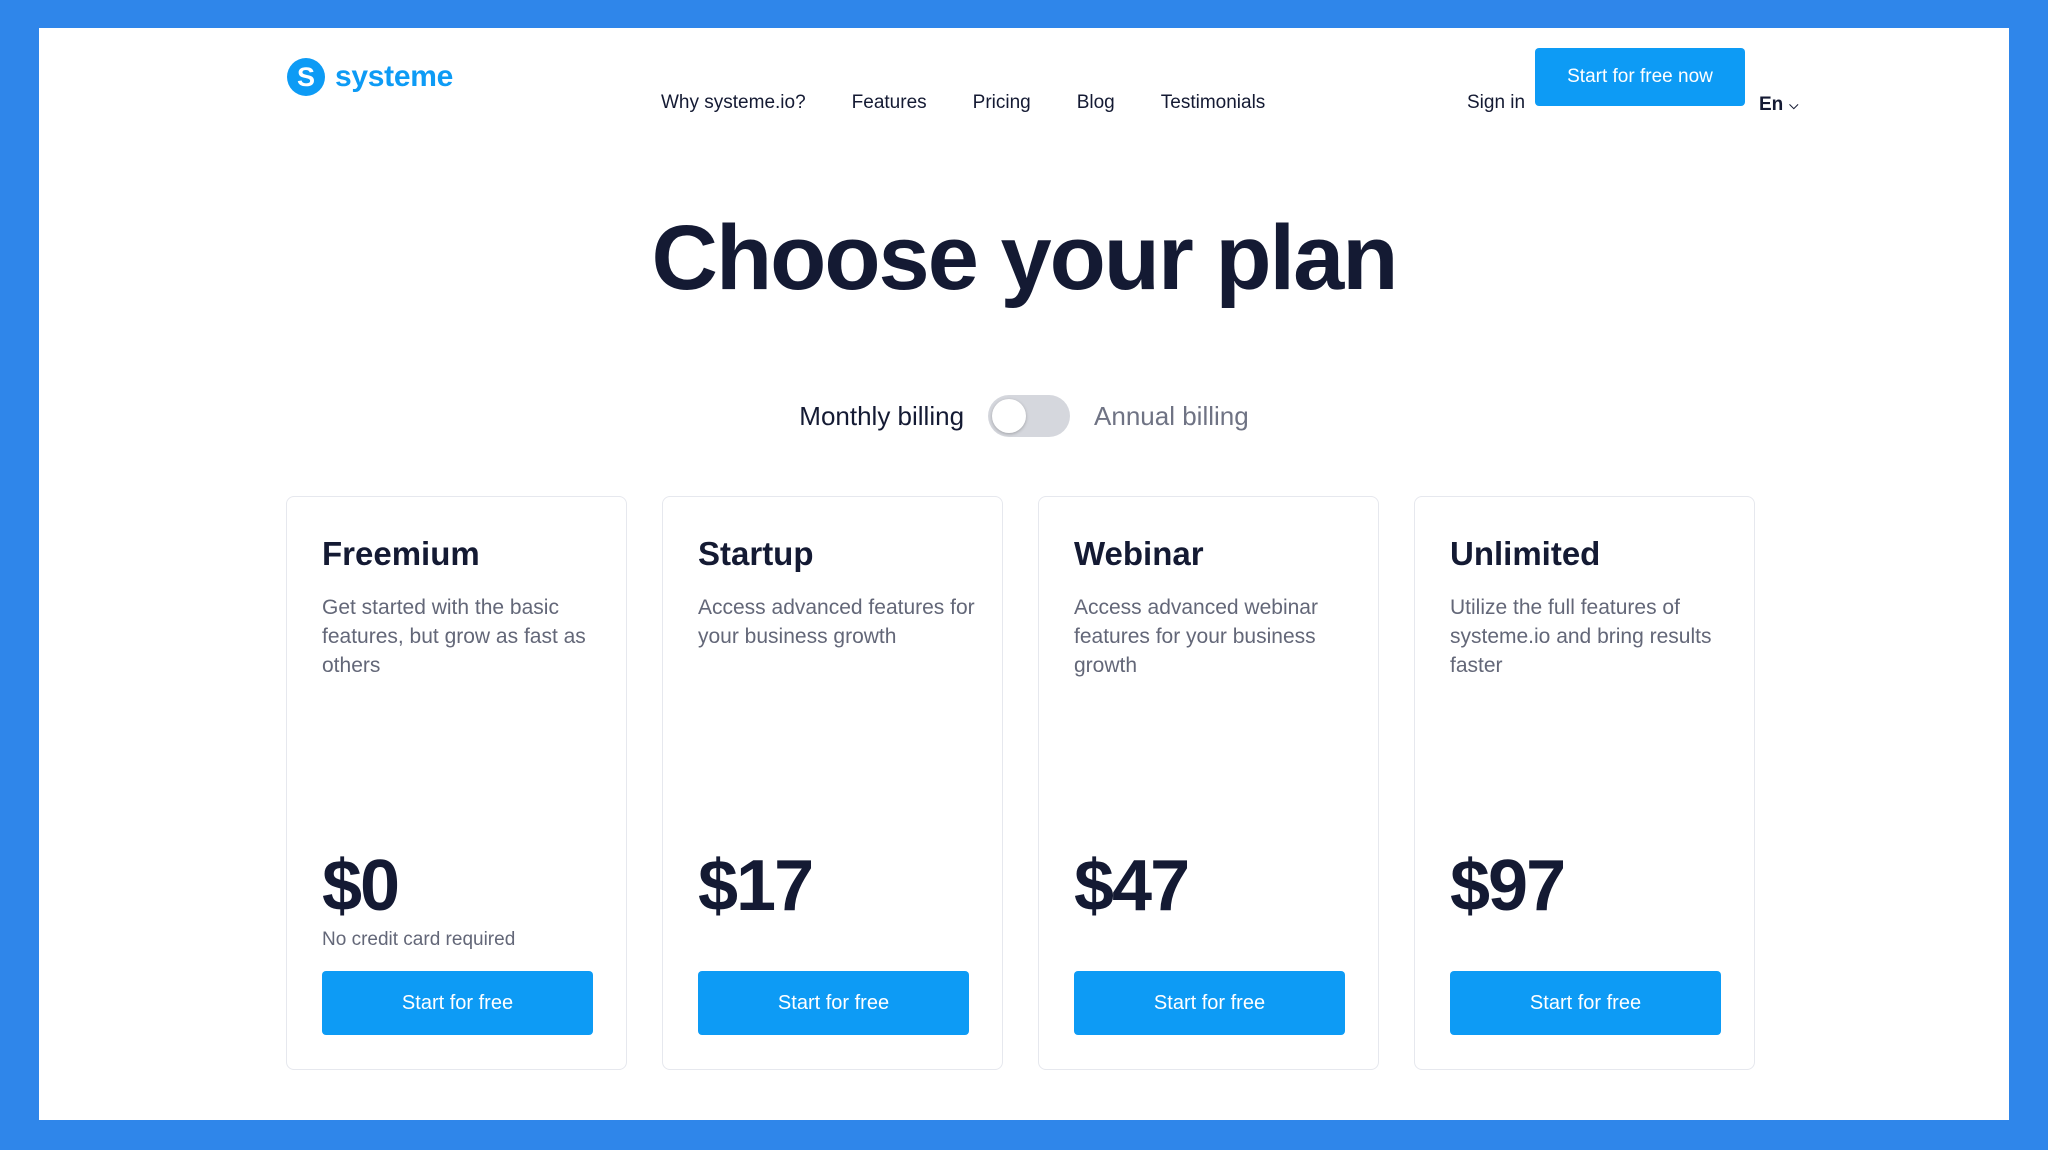 This screenshot has height=1150, width=2048. What do you see at coordinates (889, 103) in the screenshot?
I see `nav-features: Features` at bounding box center [889, 103].